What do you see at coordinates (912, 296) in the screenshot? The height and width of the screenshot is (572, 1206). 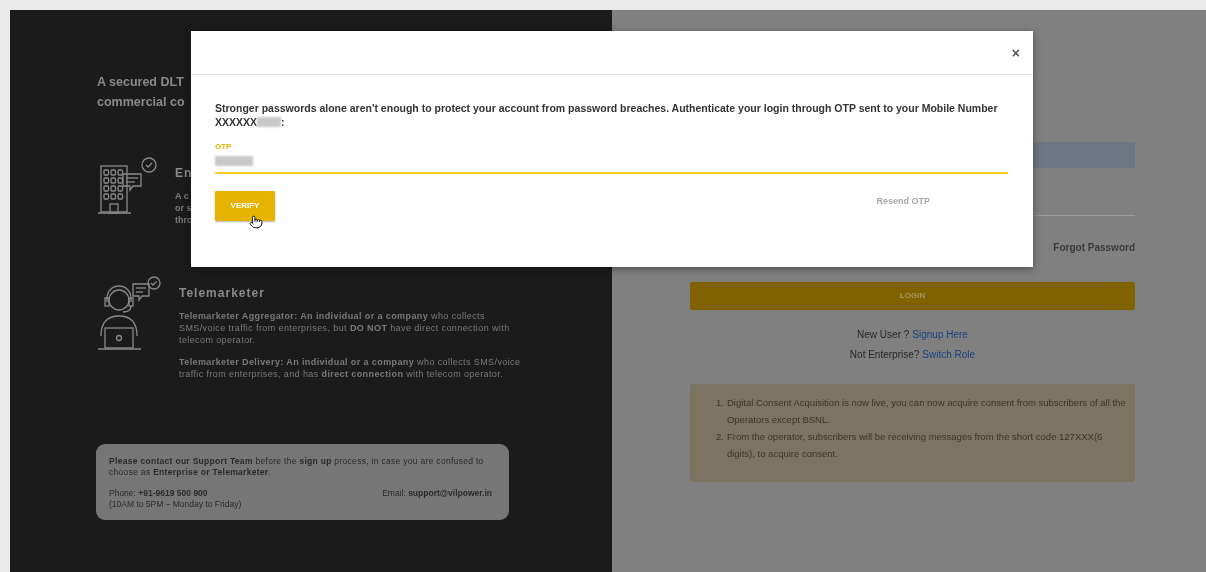 I see `login-button: LOGIN` at bounding box center [912, 296].